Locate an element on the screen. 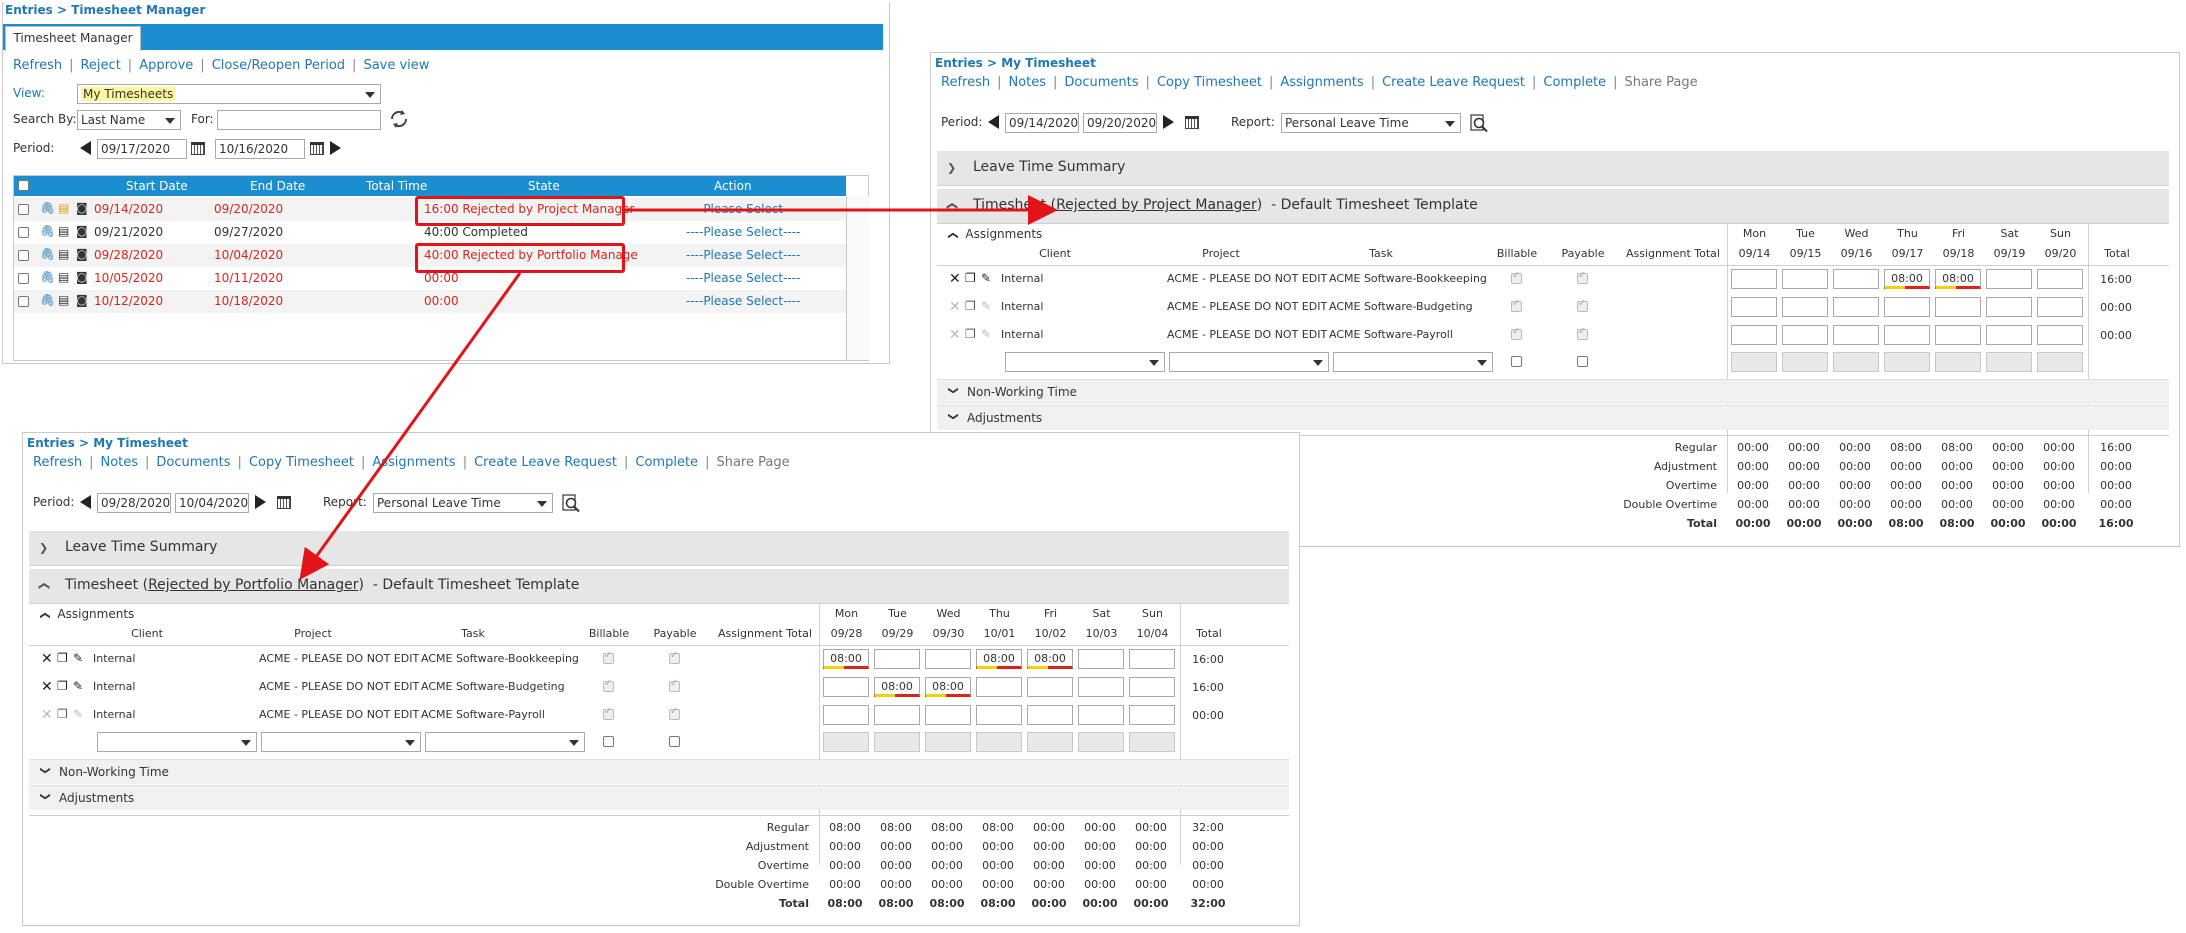  period-start-input: 09/14/2020 is located at coordinates (1042, 123).